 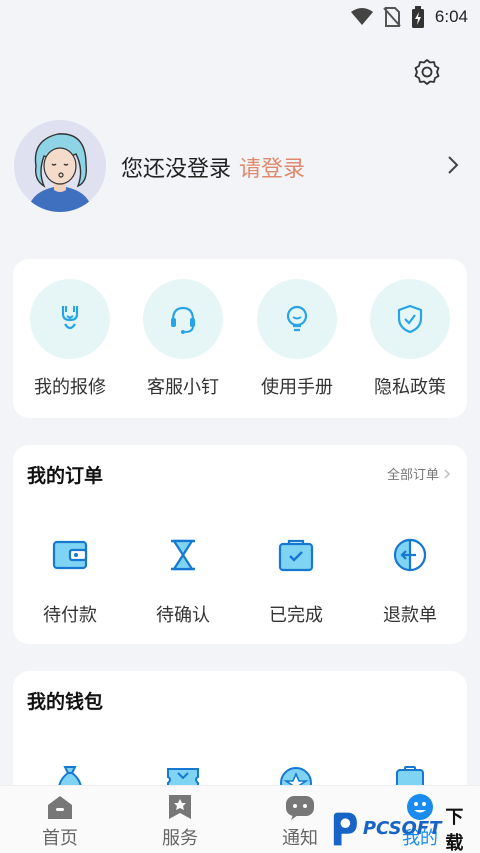 I want to click on tab-label: 通知, so click(x=300, y=838).